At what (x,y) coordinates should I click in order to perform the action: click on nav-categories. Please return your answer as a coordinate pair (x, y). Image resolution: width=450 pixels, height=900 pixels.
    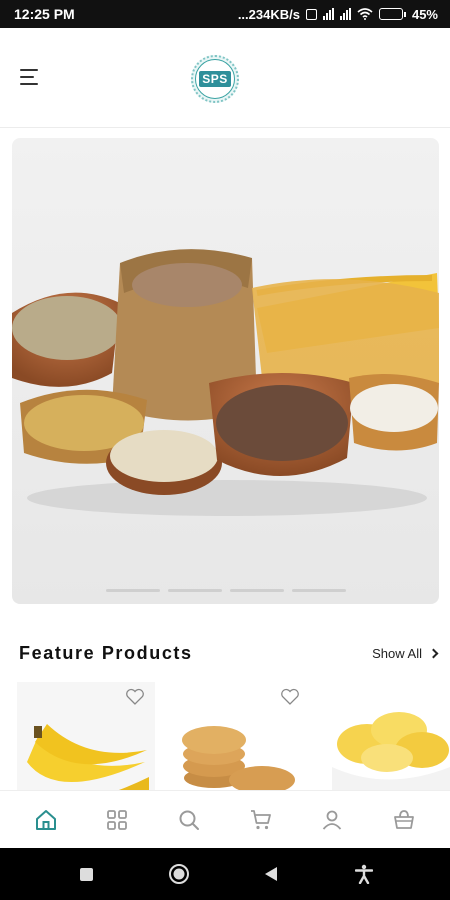
    Looking at the image, I should click on (117, 820).